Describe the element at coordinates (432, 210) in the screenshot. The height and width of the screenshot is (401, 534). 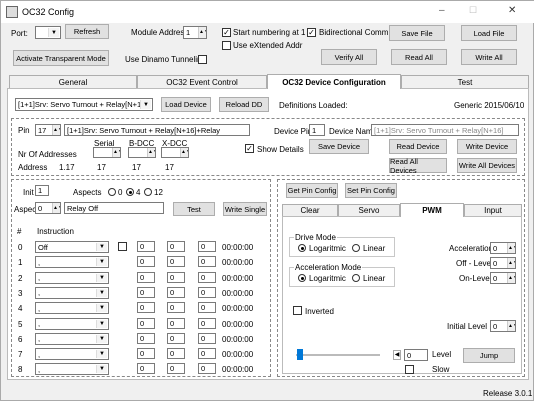
I see `tab-pwm: PWM` at that location.